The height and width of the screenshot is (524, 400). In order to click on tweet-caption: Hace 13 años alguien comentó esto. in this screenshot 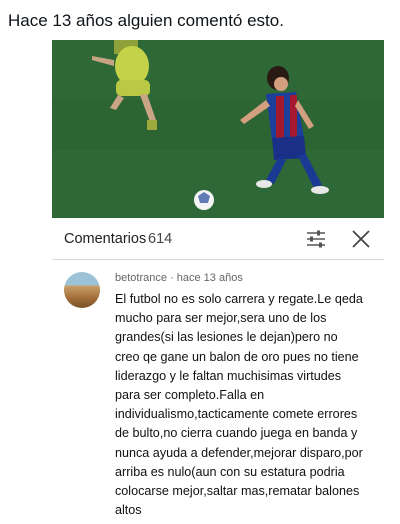, I will do `click(146, 20)`.